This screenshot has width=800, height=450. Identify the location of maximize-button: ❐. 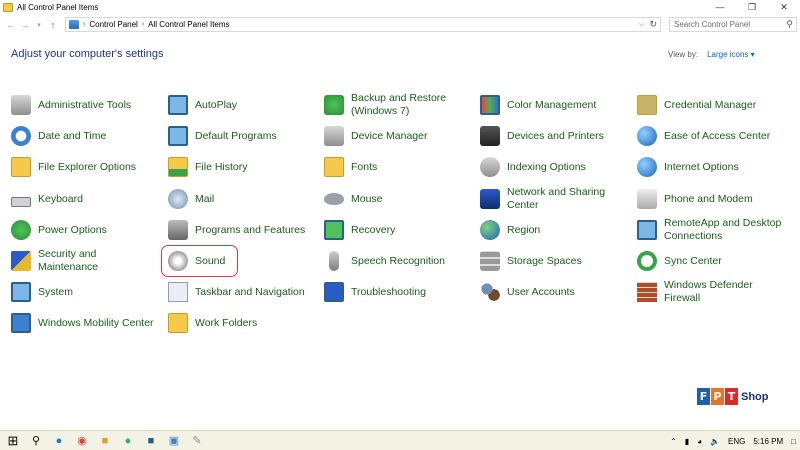
(752, 7).